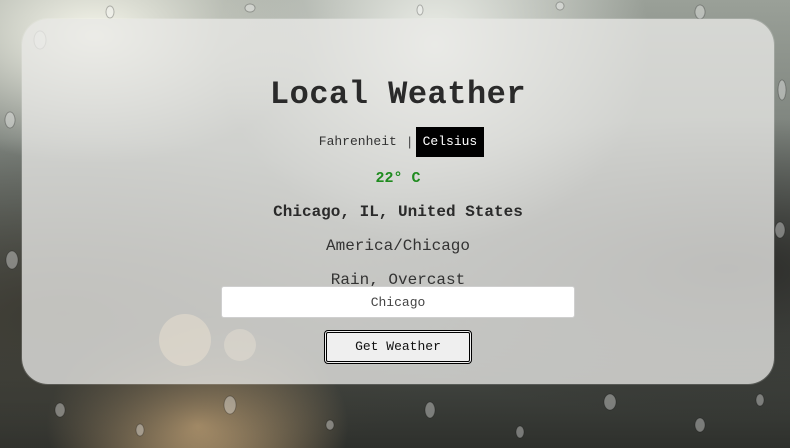 Image resolution: width=790 pixels, height=448 pixels. I want to click on celsius-button: Celsius, so click(450, 142).